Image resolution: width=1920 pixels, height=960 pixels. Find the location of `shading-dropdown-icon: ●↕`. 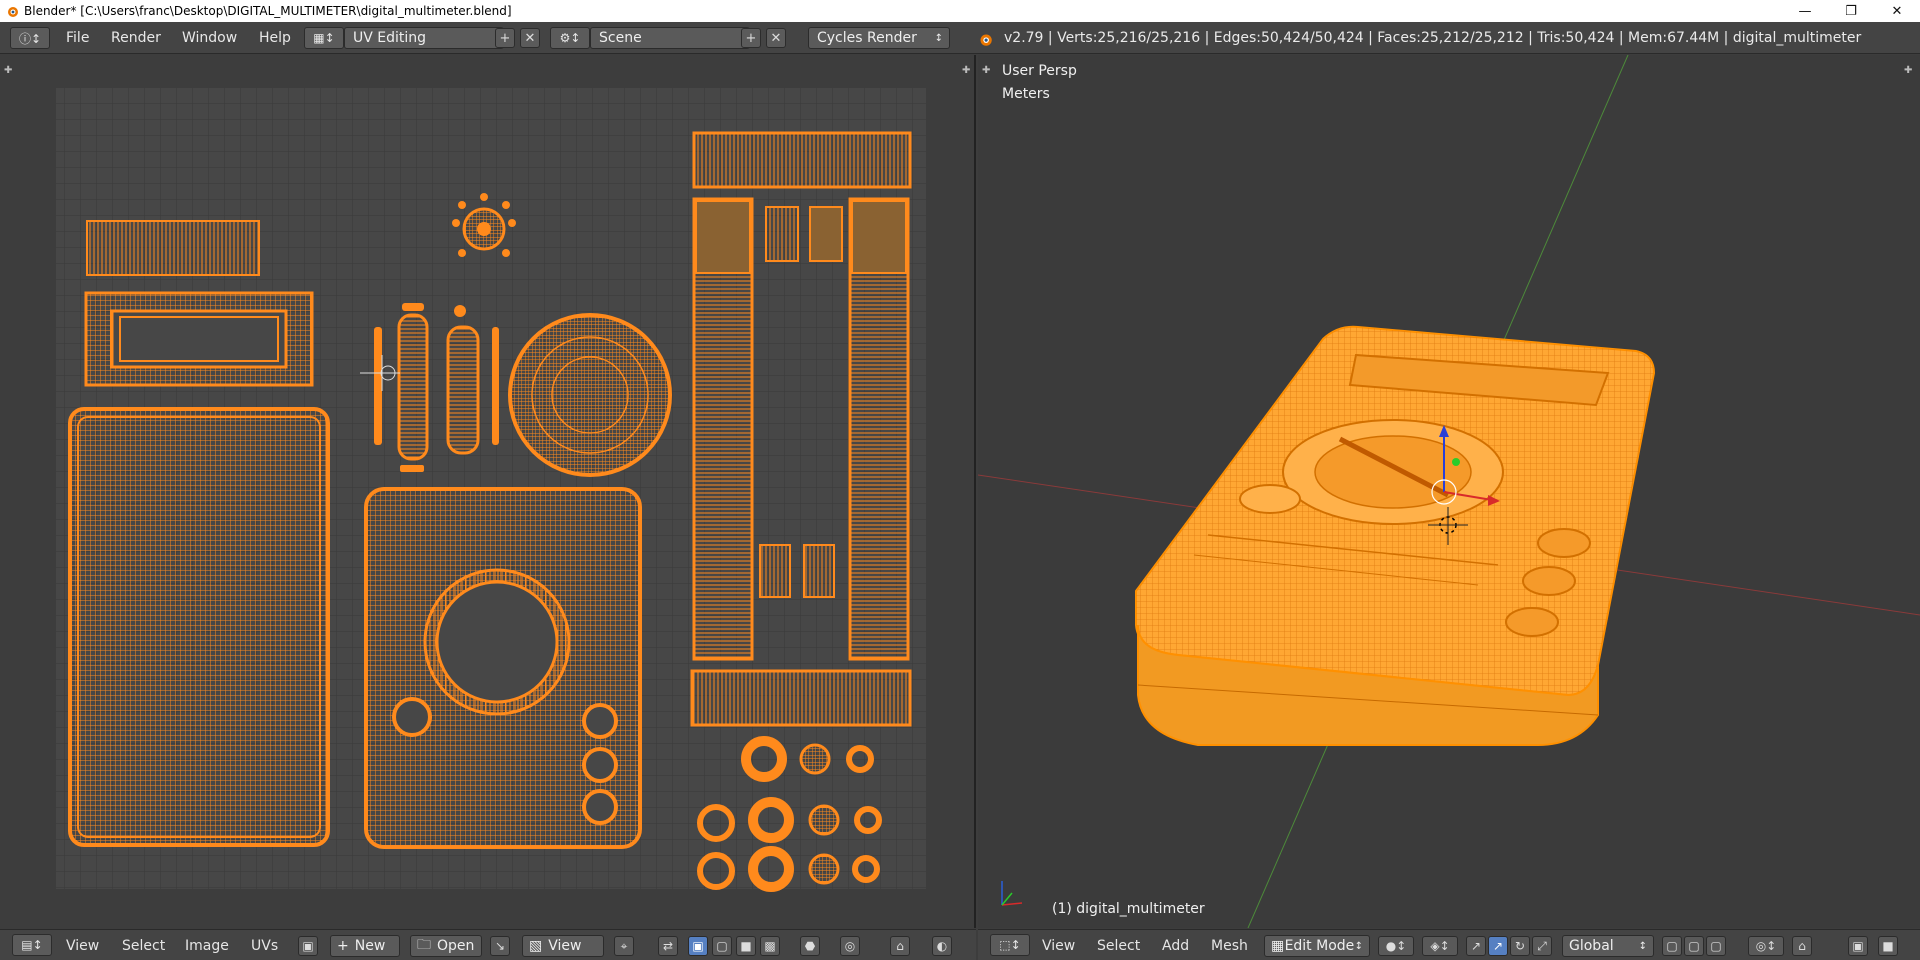

shading-dropdown-icon: ●↕ is located at coordinates (1396, 946).